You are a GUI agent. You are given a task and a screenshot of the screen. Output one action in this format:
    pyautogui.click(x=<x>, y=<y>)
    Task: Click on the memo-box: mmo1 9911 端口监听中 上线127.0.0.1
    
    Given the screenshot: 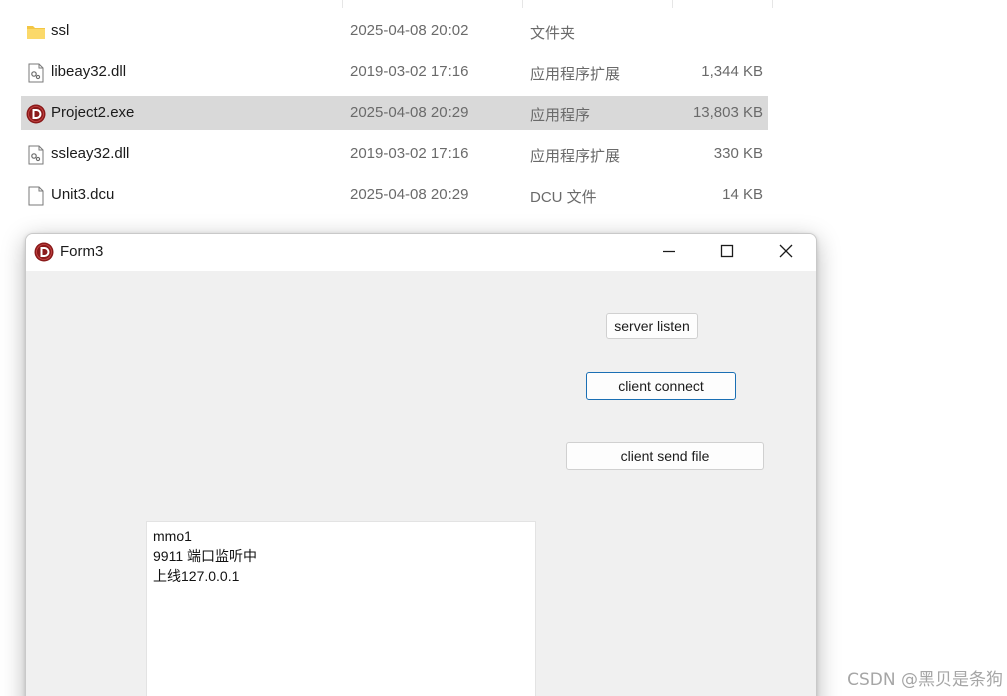 What is the action you would take?
    pyautogui.click(x=341, y=608)
    